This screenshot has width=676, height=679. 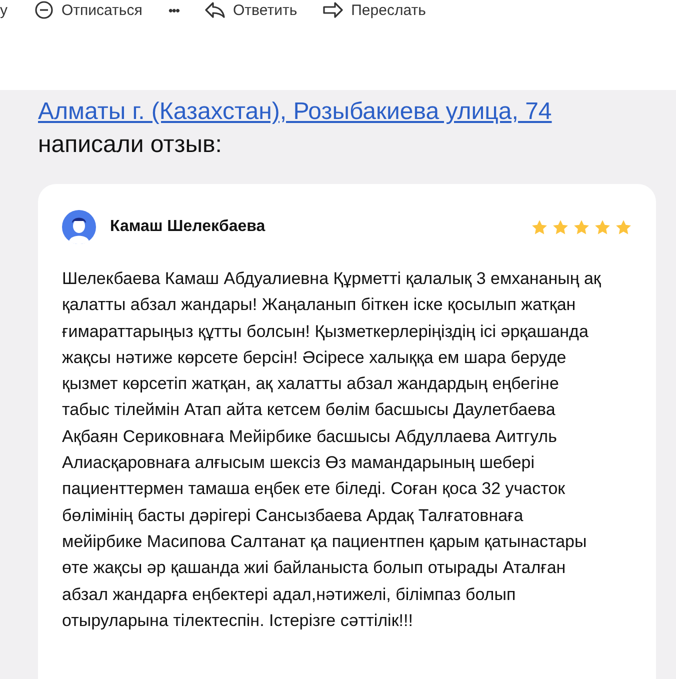 What do you see at coordinates (44, 10) in the screenshot?
I see `minus-circle-icon` at bounding box center [44, 10].